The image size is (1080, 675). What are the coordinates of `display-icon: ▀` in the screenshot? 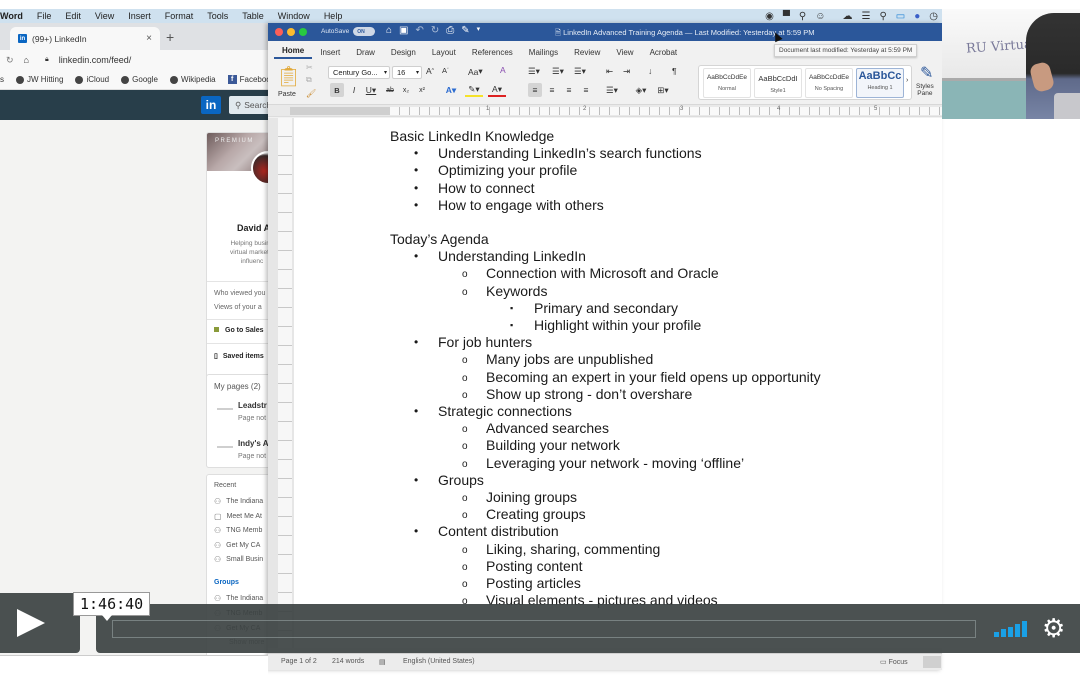 It's located at (786, 16).